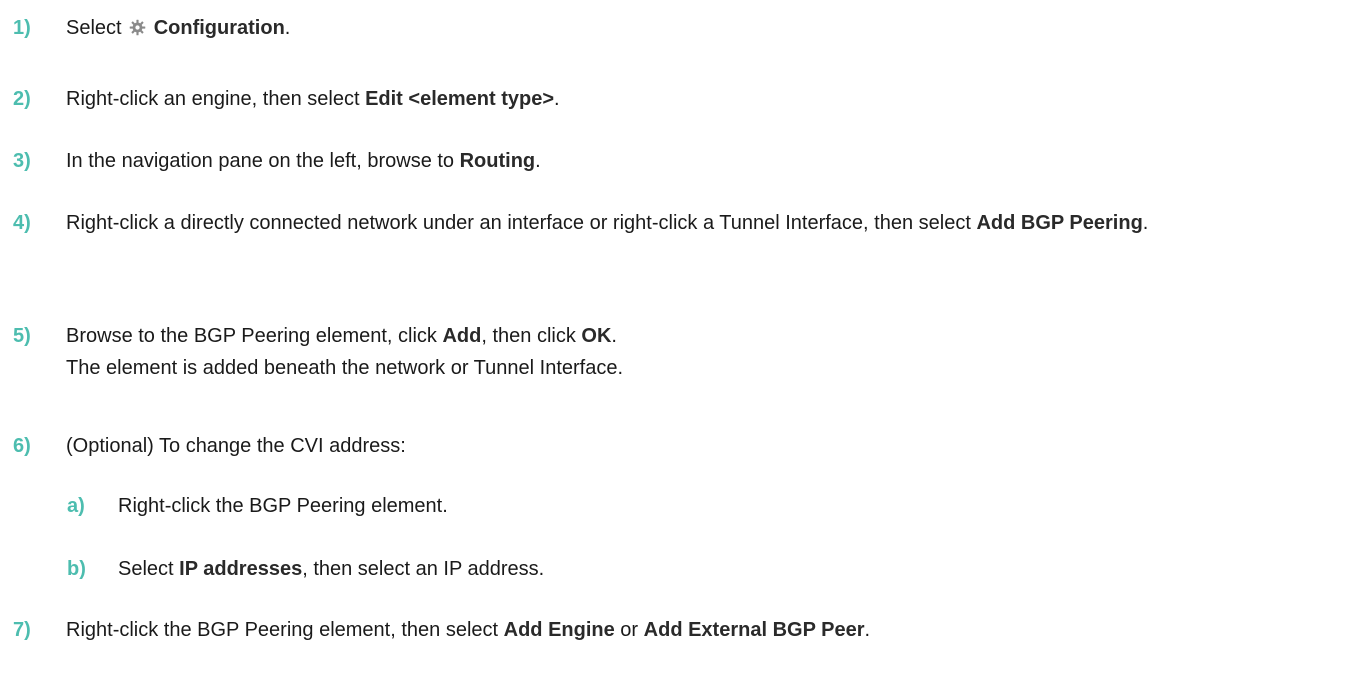  I want to click on procedure-step: 6) (Optional) To change the CVI address:, so click(663, 446).